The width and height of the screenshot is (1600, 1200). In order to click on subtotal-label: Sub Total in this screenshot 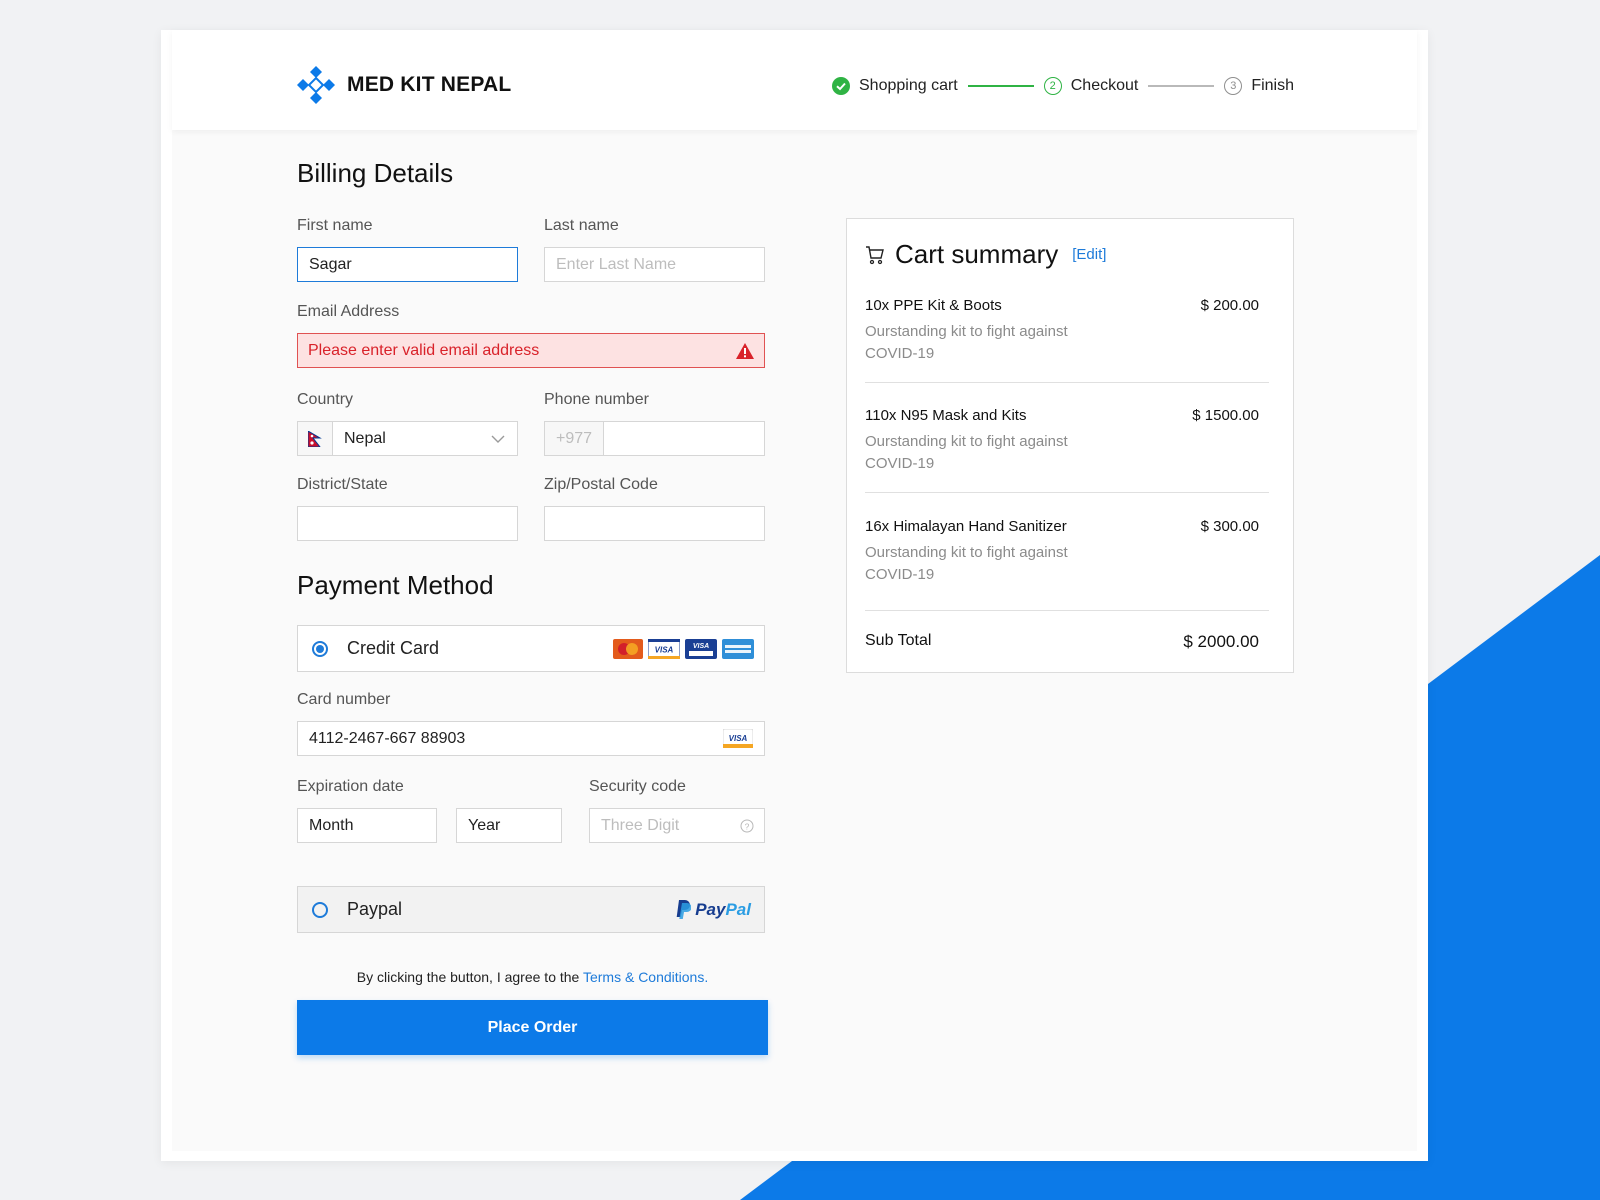, I will do `click(898, 640)`.